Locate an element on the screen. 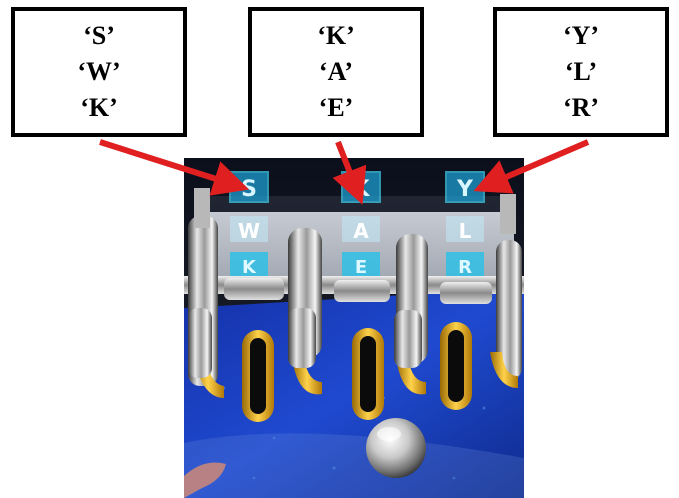  reel-mid-middle-letter: A is located at coordinates (361, 231).